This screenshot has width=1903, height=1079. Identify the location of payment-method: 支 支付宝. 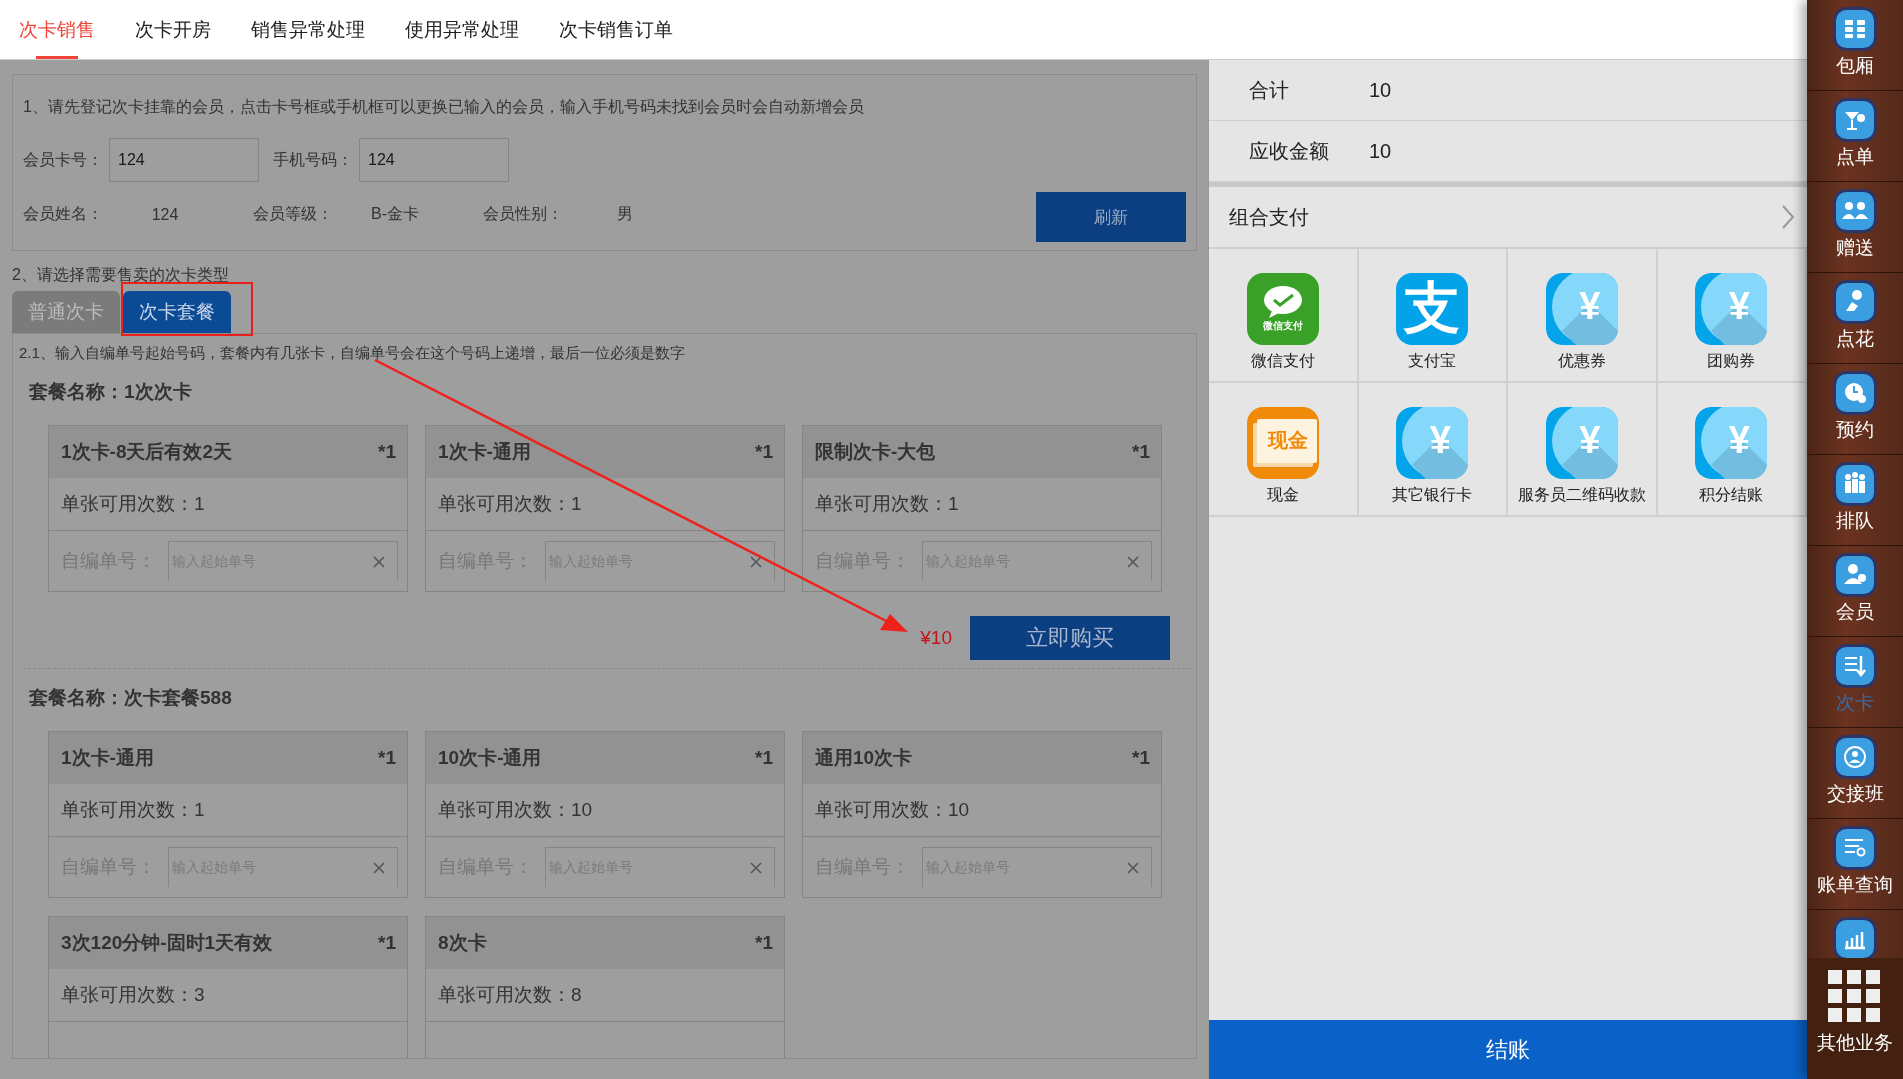
(1433, 316).